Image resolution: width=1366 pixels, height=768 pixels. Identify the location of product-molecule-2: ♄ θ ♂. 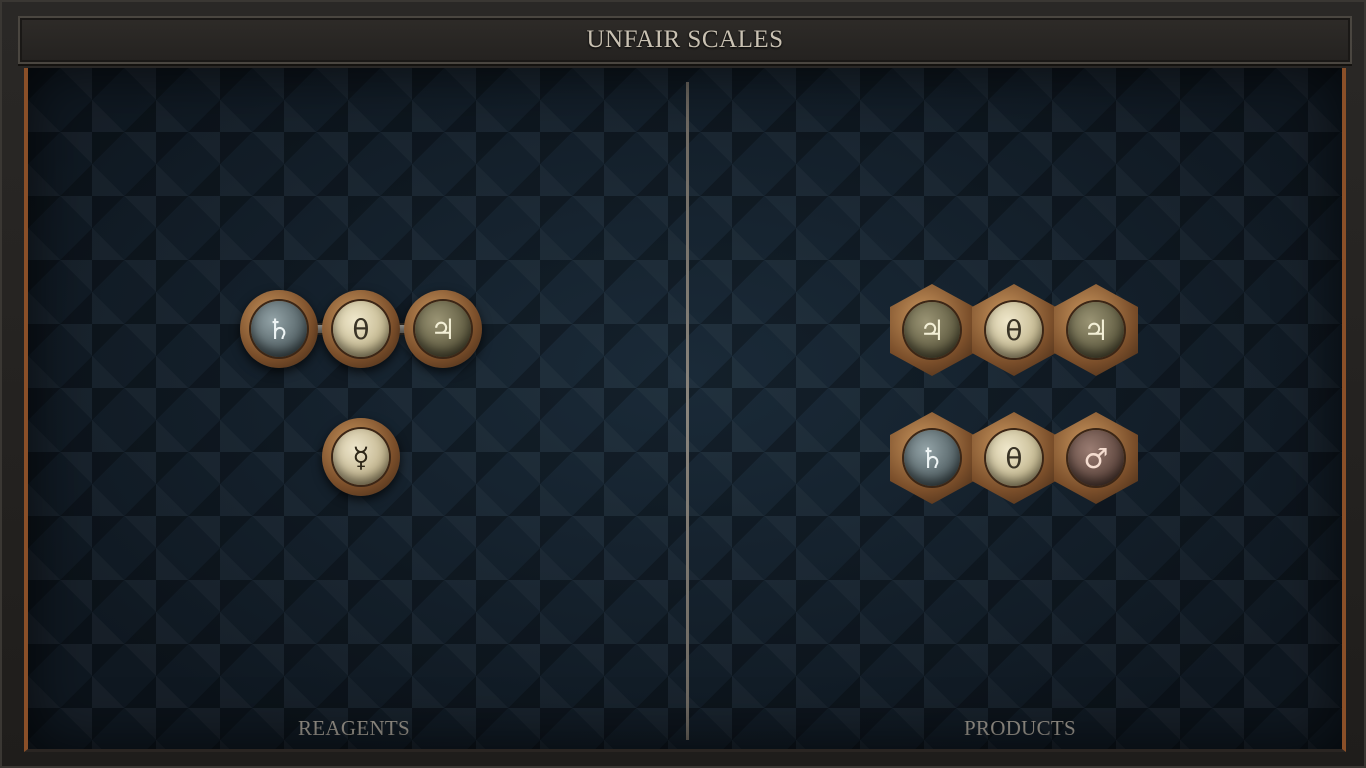
(1015, 459).